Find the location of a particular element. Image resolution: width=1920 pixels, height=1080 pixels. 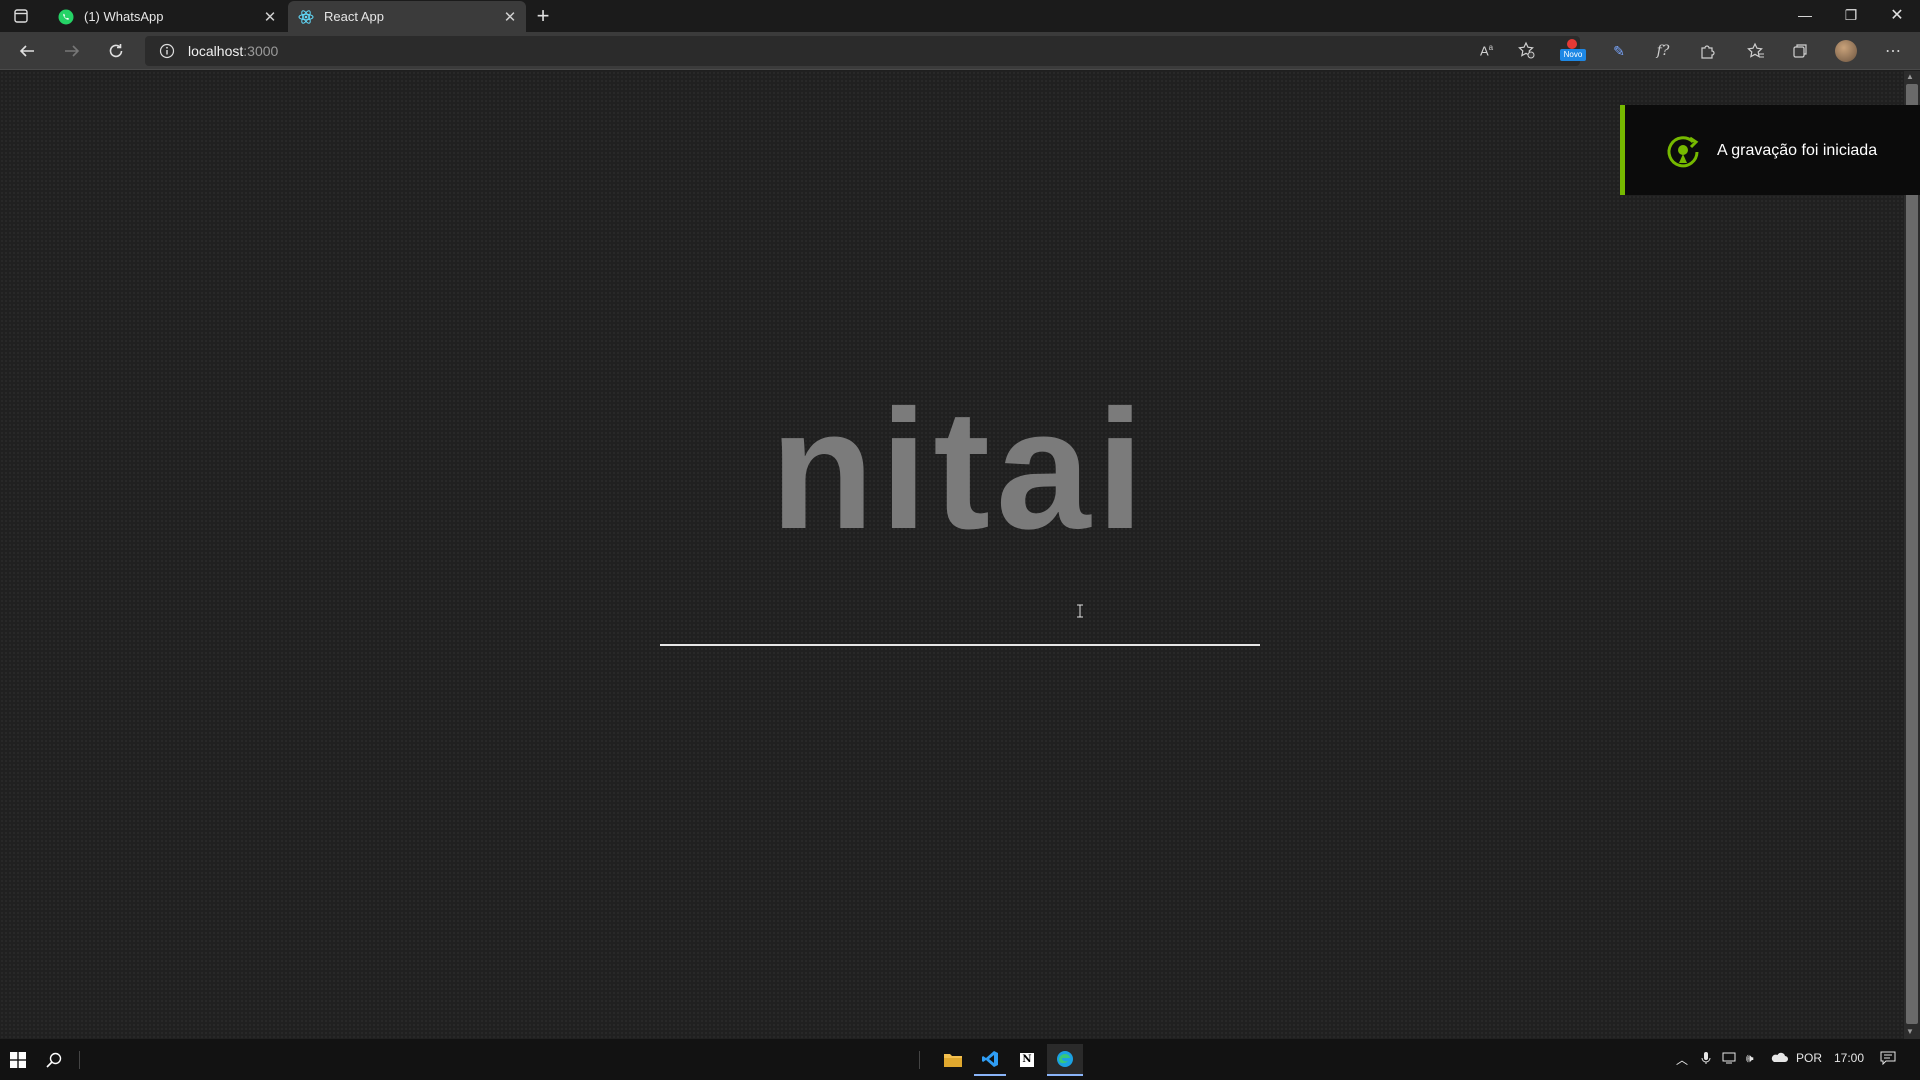

scroll-up-icon: ▲ is located at coordinates (1910, 76).